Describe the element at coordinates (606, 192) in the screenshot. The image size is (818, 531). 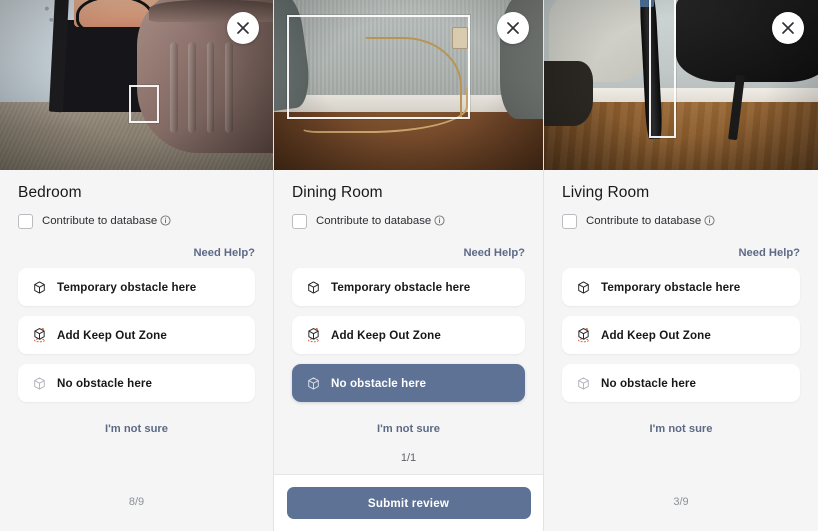
I see `room-title: Living Room` at that location.